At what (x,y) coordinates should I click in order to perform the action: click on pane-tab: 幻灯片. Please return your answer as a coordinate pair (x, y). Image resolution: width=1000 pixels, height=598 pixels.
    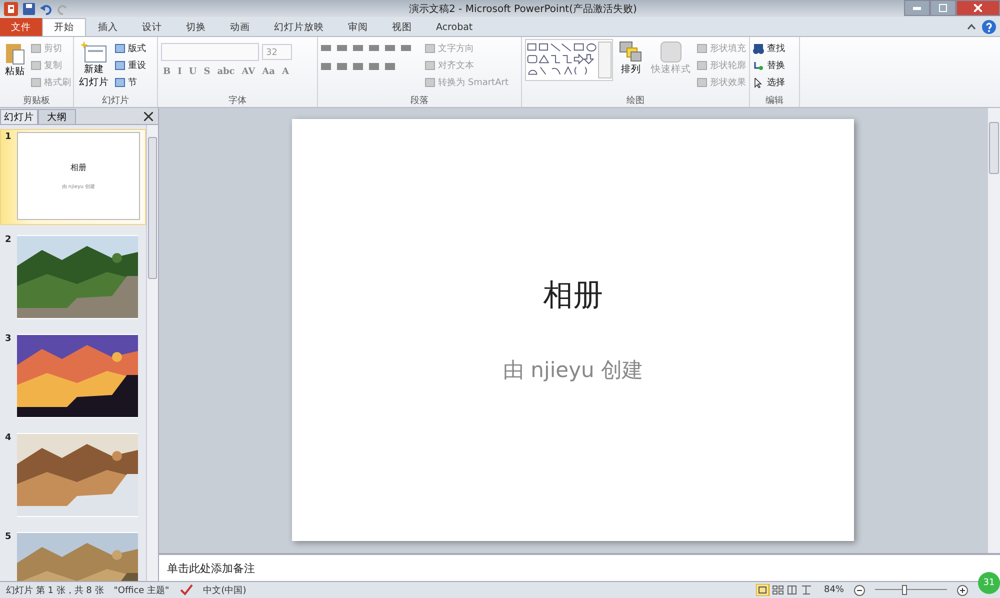
    Looking at the image, I should click on (19, 116).